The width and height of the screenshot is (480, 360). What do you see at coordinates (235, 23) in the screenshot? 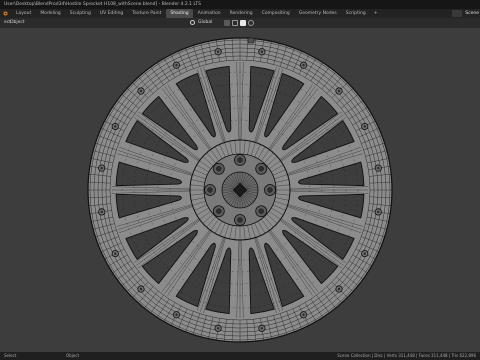
I see `snap-settings-icon` at bounding box center [235, 23].